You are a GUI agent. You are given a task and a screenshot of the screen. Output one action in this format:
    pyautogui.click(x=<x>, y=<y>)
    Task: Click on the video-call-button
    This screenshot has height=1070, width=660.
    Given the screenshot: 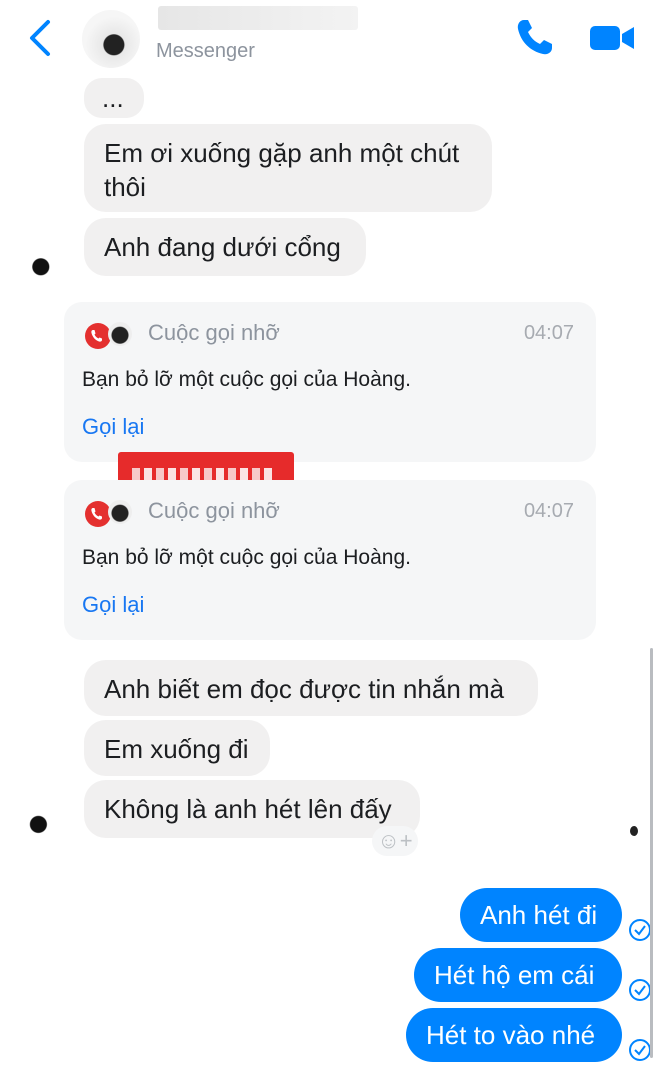 What is the action you would take?
    pyautogui.click(x=613, y=38)
    